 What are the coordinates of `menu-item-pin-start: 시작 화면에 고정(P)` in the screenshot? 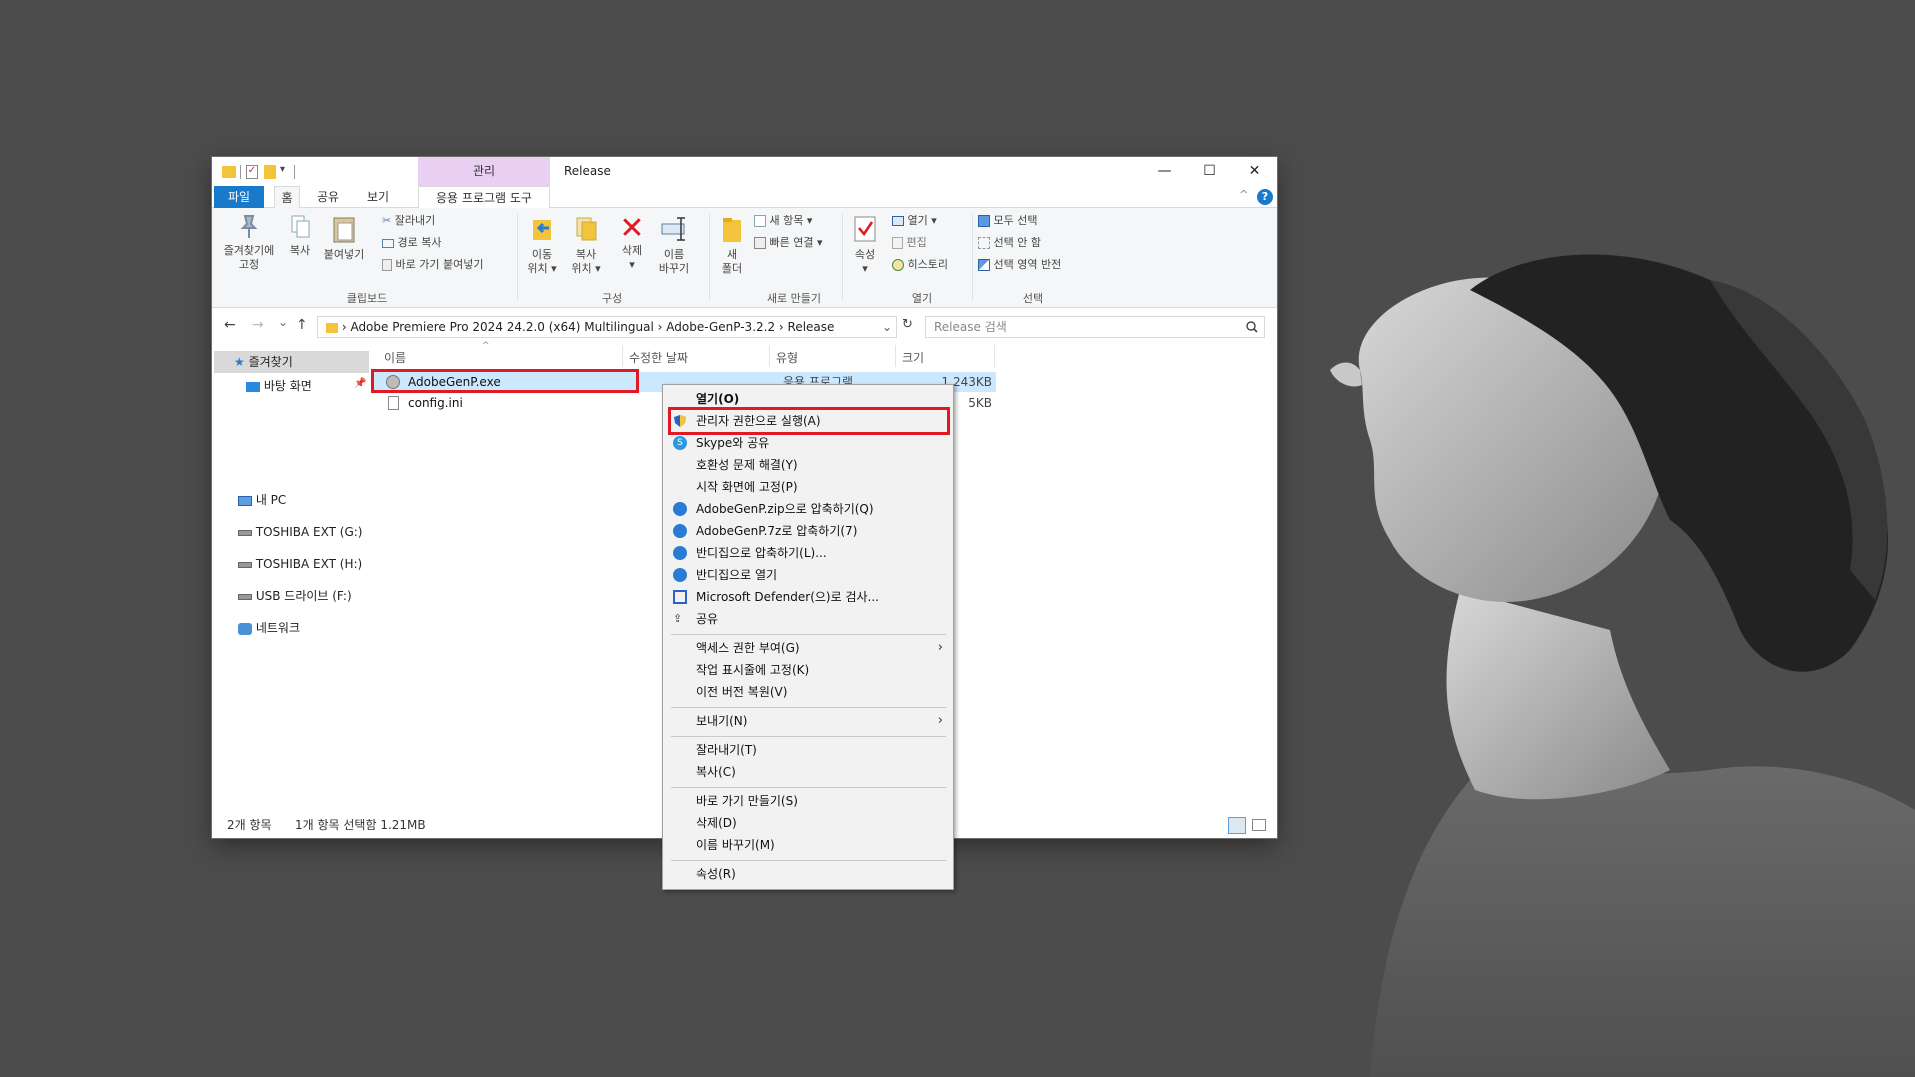 It's located at (808, 487).